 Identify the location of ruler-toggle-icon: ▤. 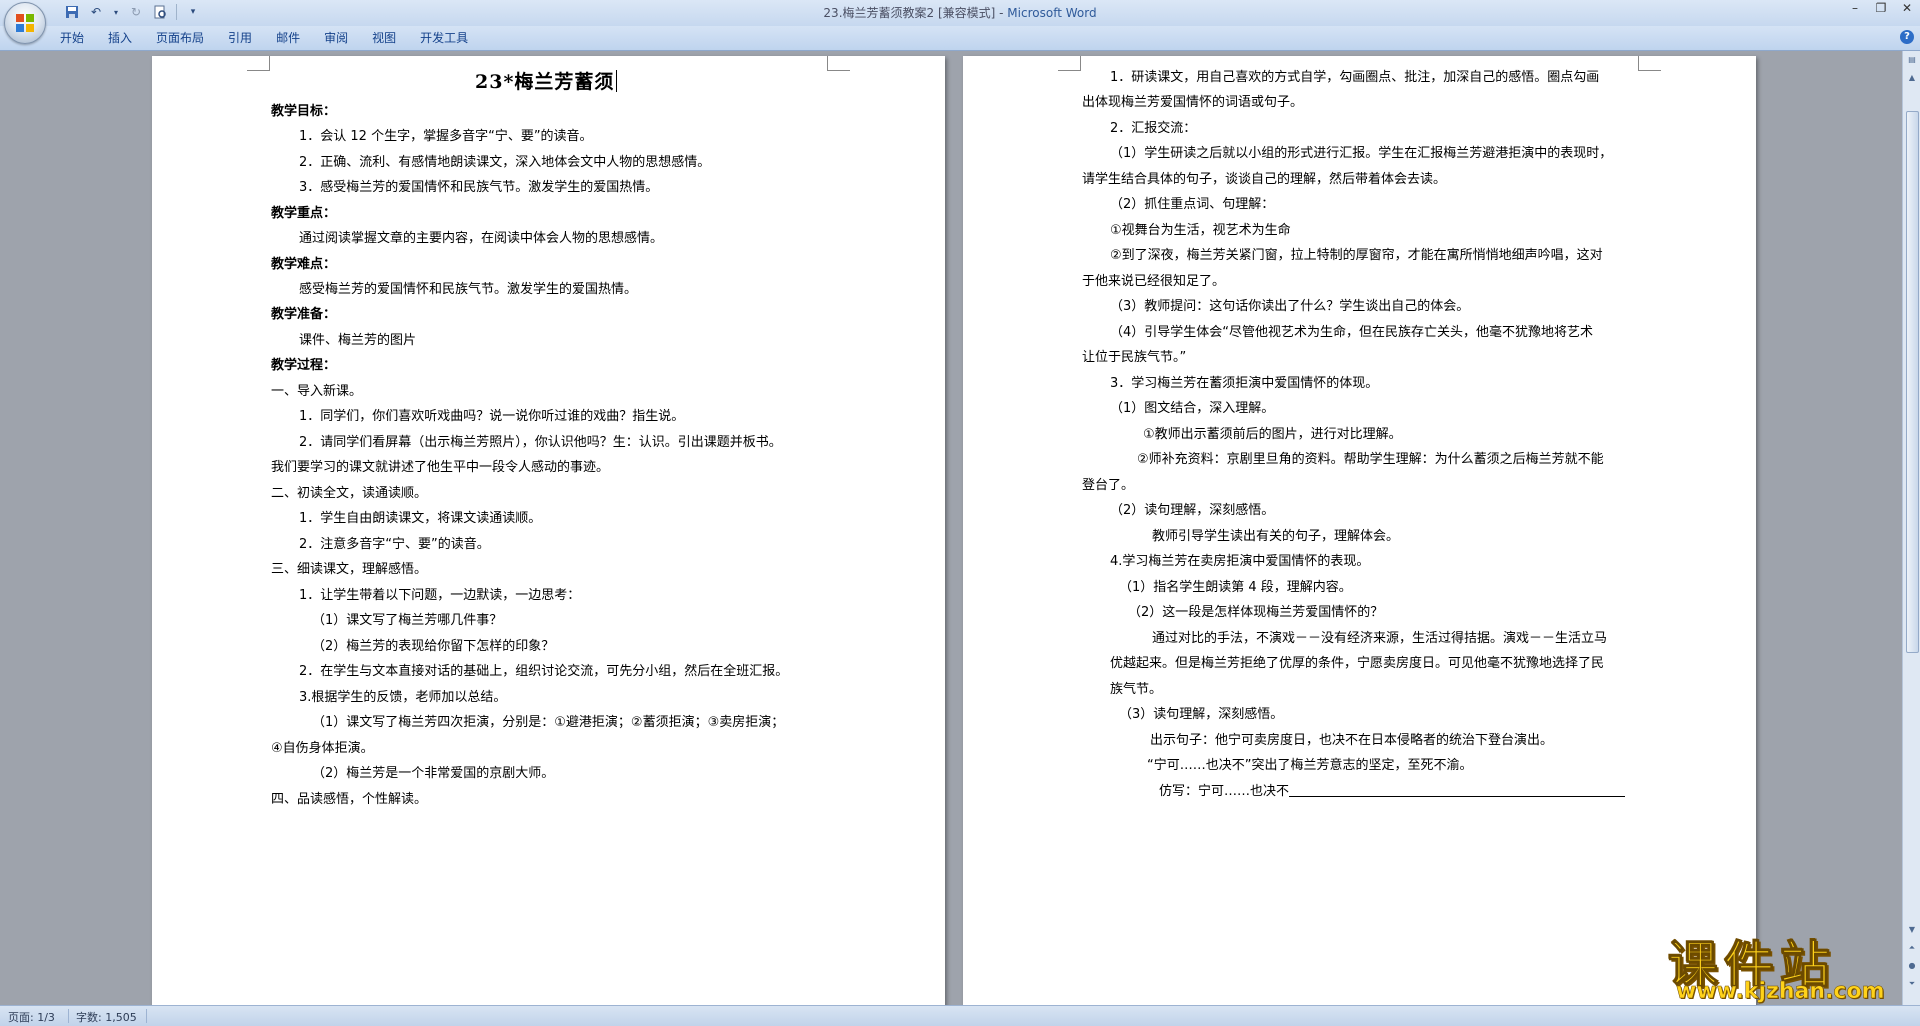
(1912, 60).